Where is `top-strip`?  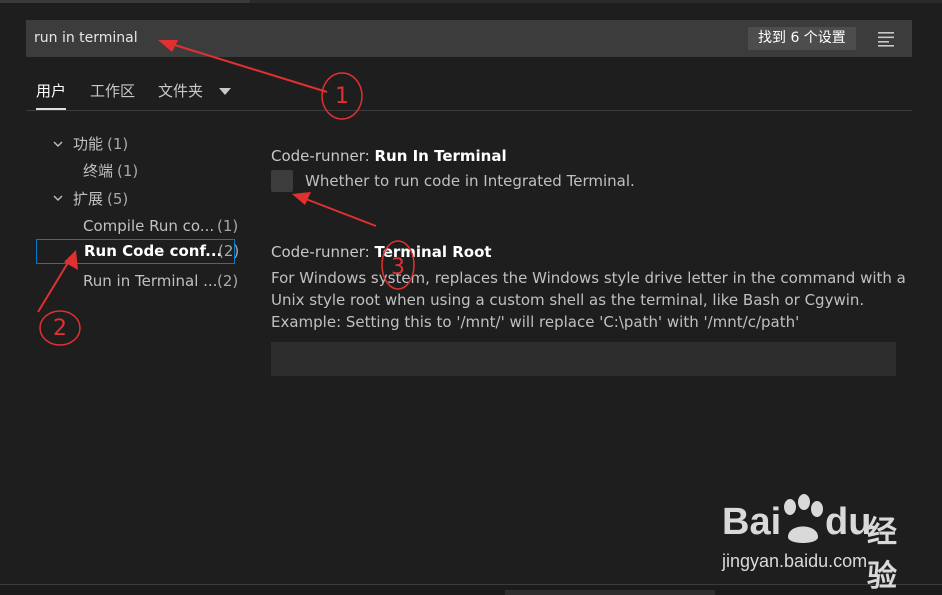 top-strip is located at coordinates (471, 1).